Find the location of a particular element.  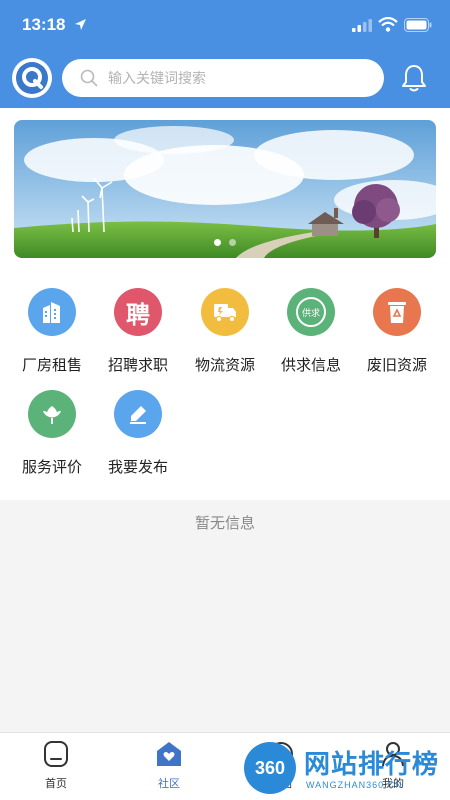

cellular-signal-icon is located at coordinates (362, 25).